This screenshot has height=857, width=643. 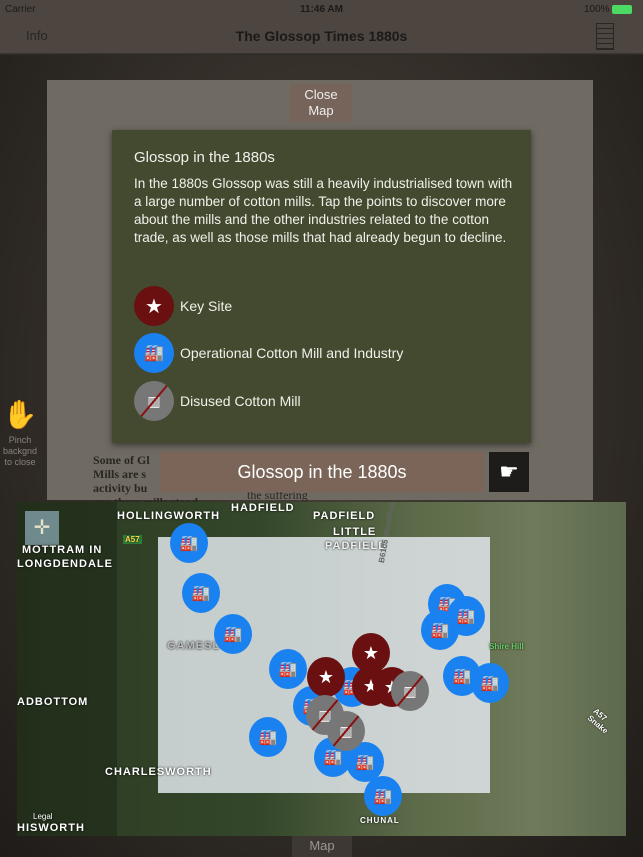 I want to click on map-label: GAMESL, so click(x=194, y=646).